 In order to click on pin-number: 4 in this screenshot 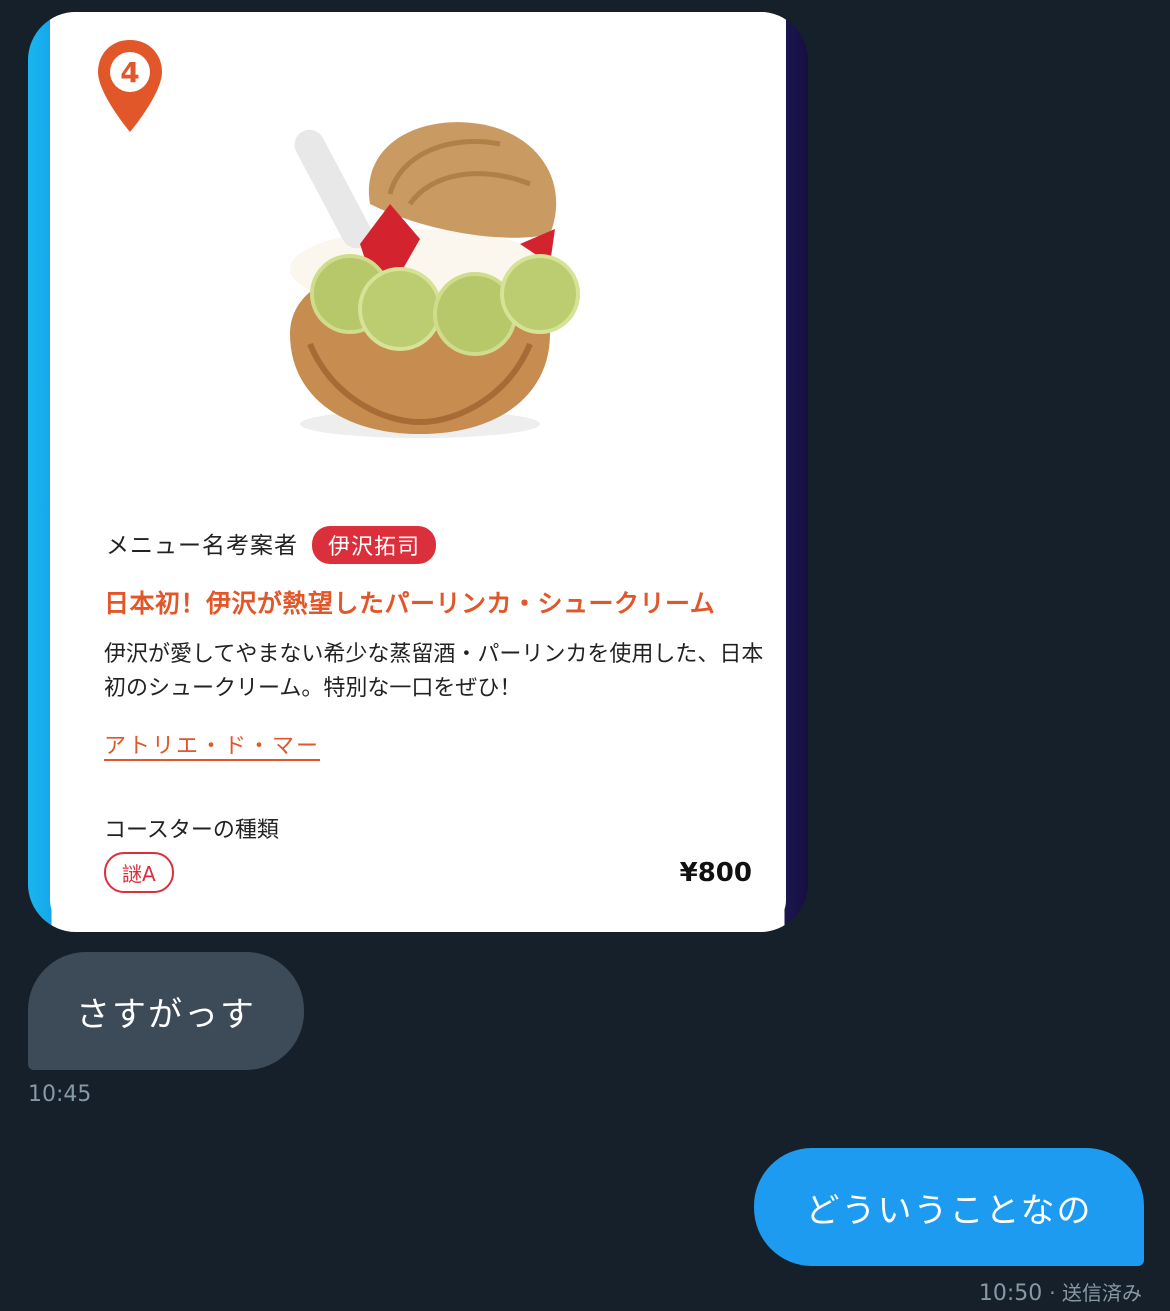, I will do `click(129, 72)`.